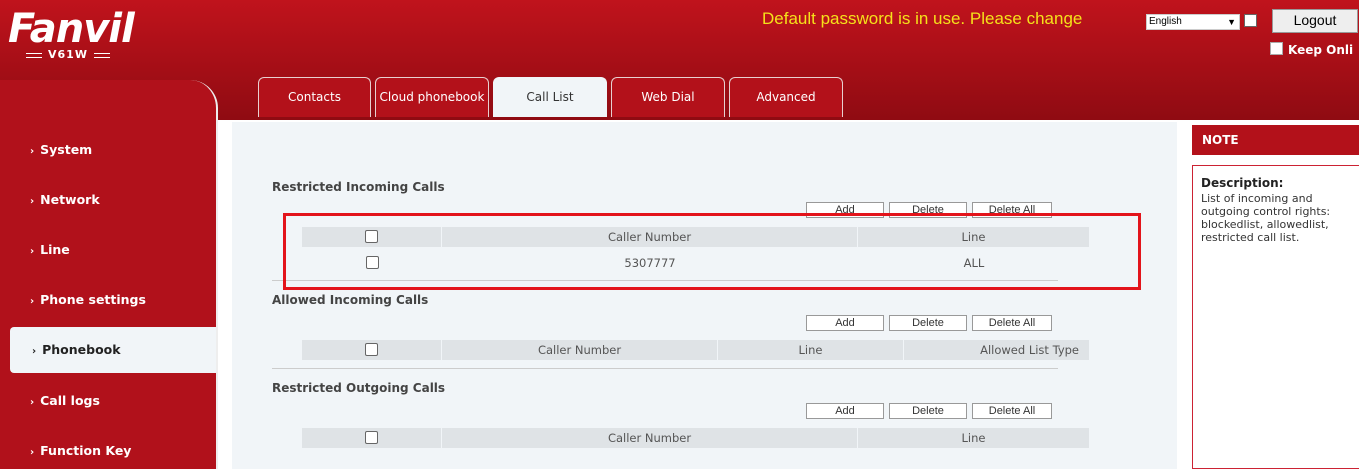 This screenshot has height=476, width=1359. What do you see at coordinates (668, 97) in the screenshot?
I see `tab-web-dial: Web Dial` at bounding box center [668, 97].